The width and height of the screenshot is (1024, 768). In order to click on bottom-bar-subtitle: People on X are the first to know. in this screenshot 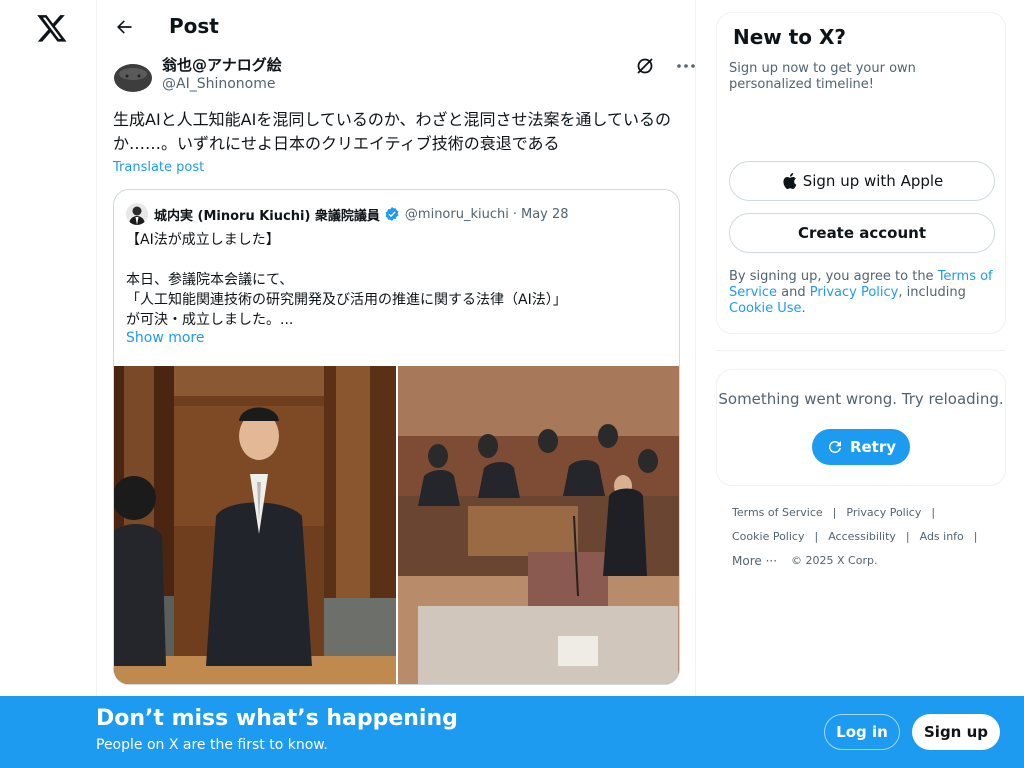, I will do `click(212, 745)`.